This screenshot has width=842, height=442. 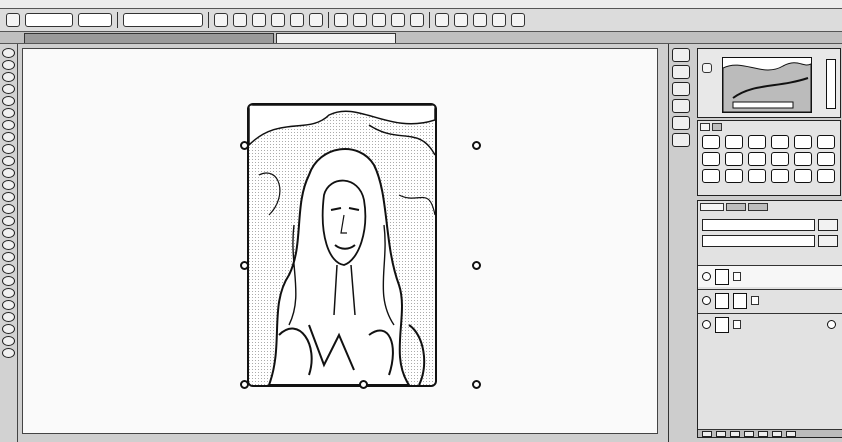 I want to click on transform-handle-bottom-center, so click(x=363, y=384).